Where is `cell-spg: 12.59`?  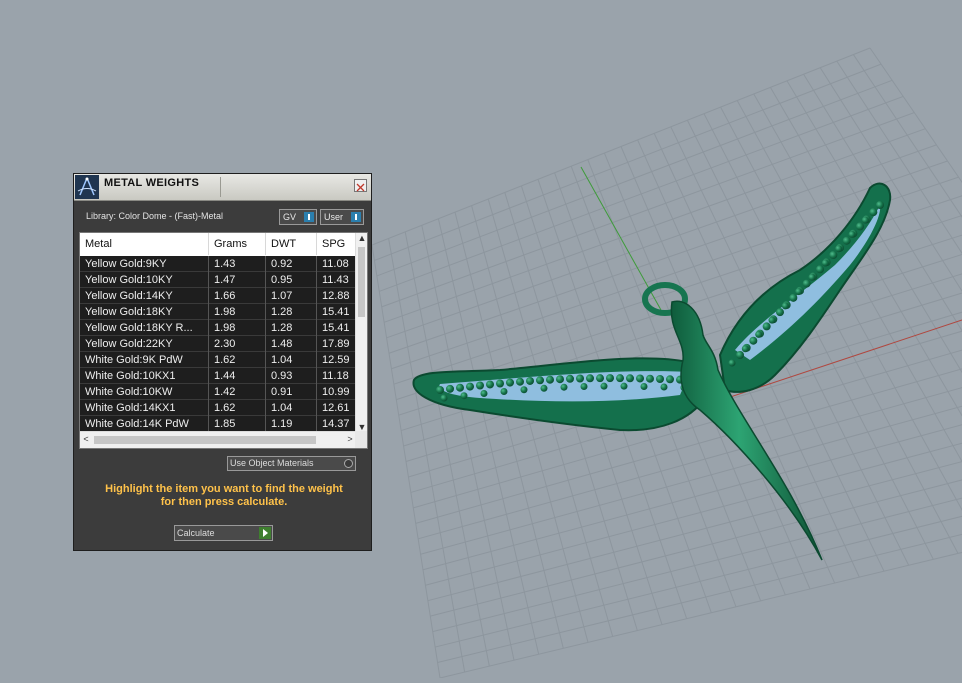 cell-spg: 12.59 is located at coordinates (336, 360).